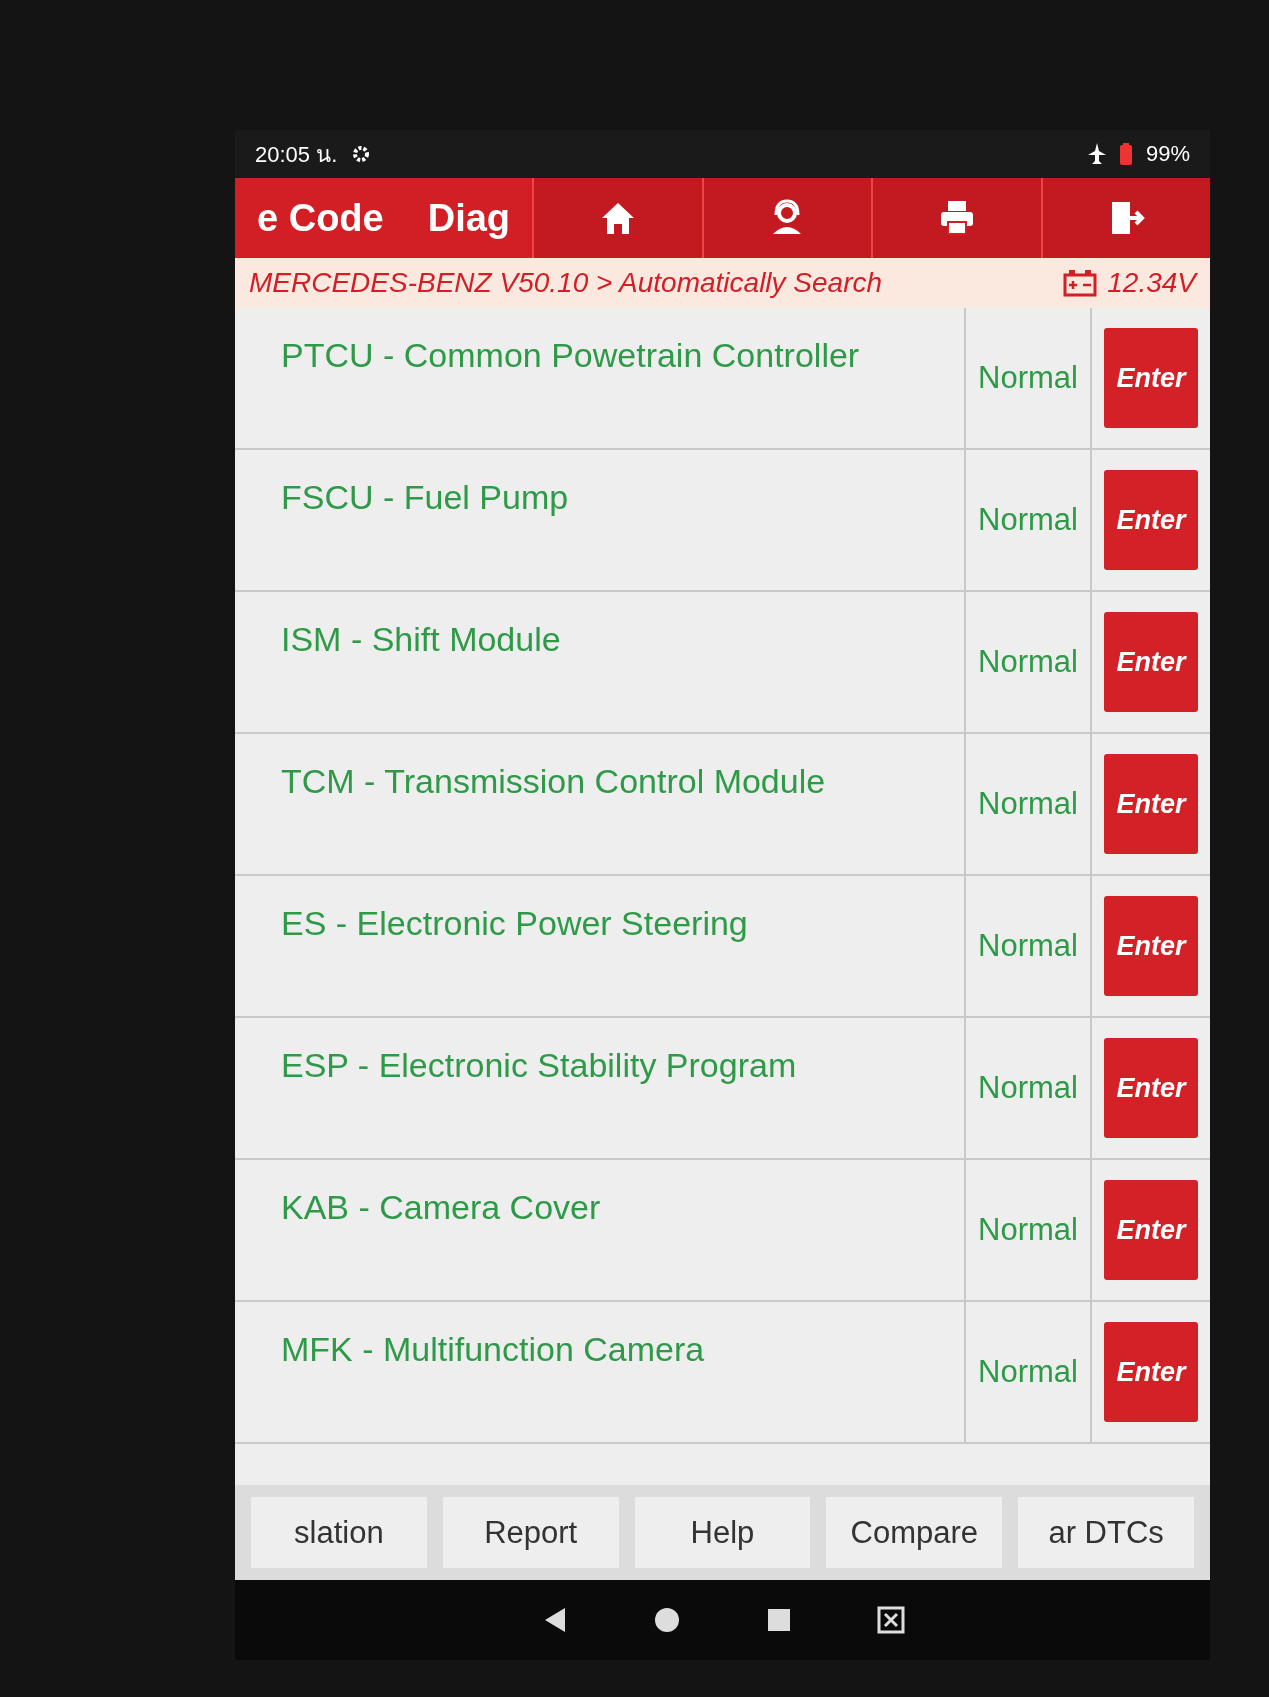 Image resolution: width=1269 pixels, height=1697 pixels. Describe the element at coordinates (296, 154) in the screenshot. I see `clock: 20:05 น.` at that location.